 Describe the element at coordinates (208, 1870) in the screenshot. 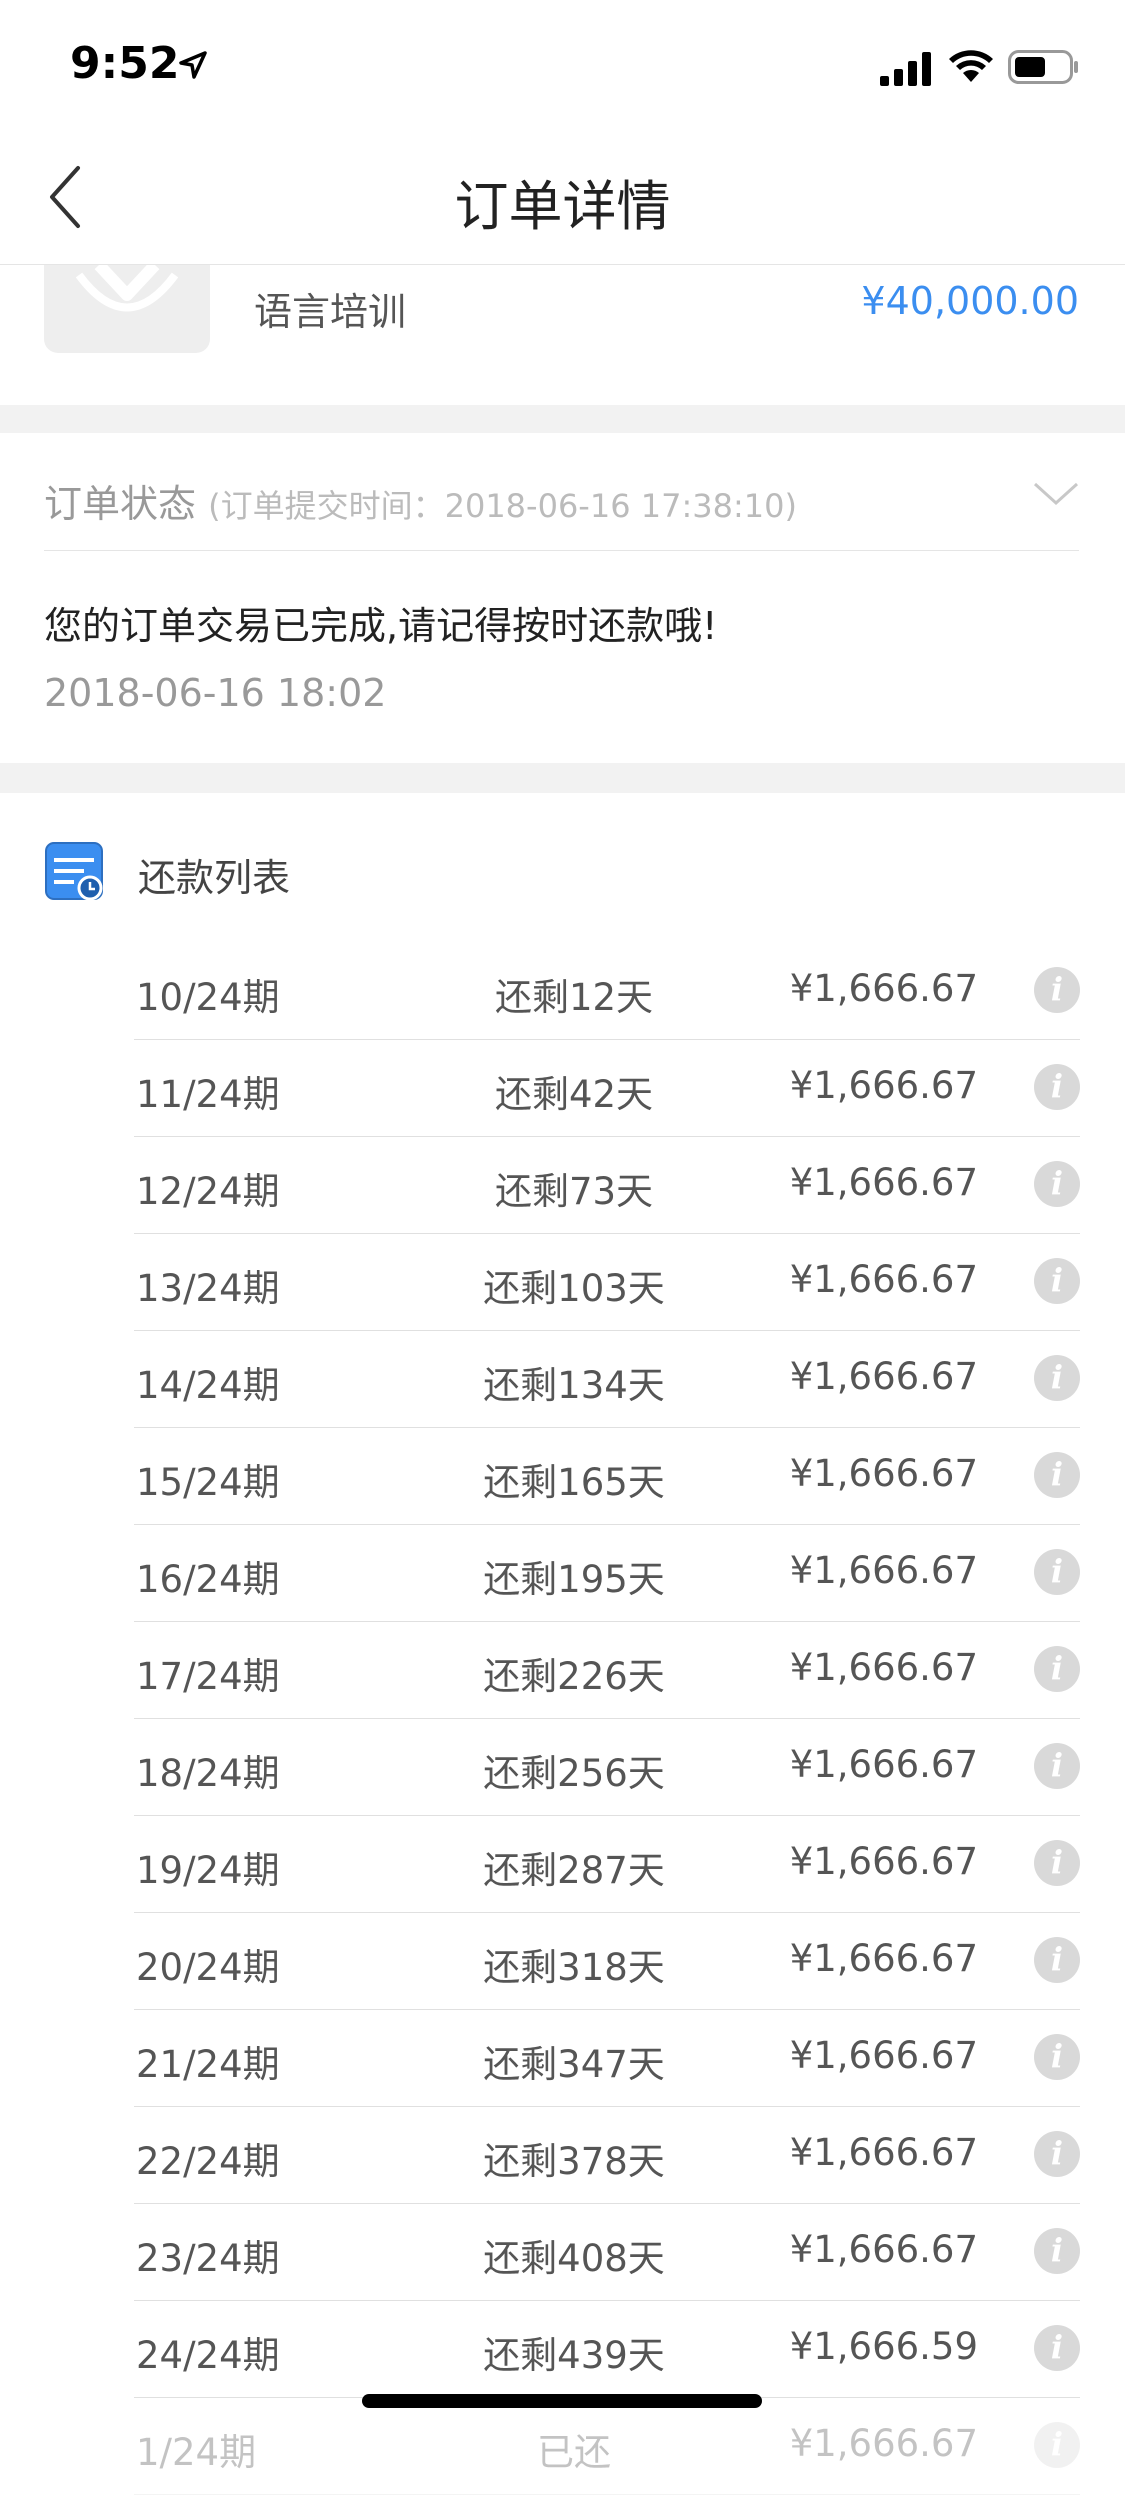

I see `period-label: 19/24期` at that location.